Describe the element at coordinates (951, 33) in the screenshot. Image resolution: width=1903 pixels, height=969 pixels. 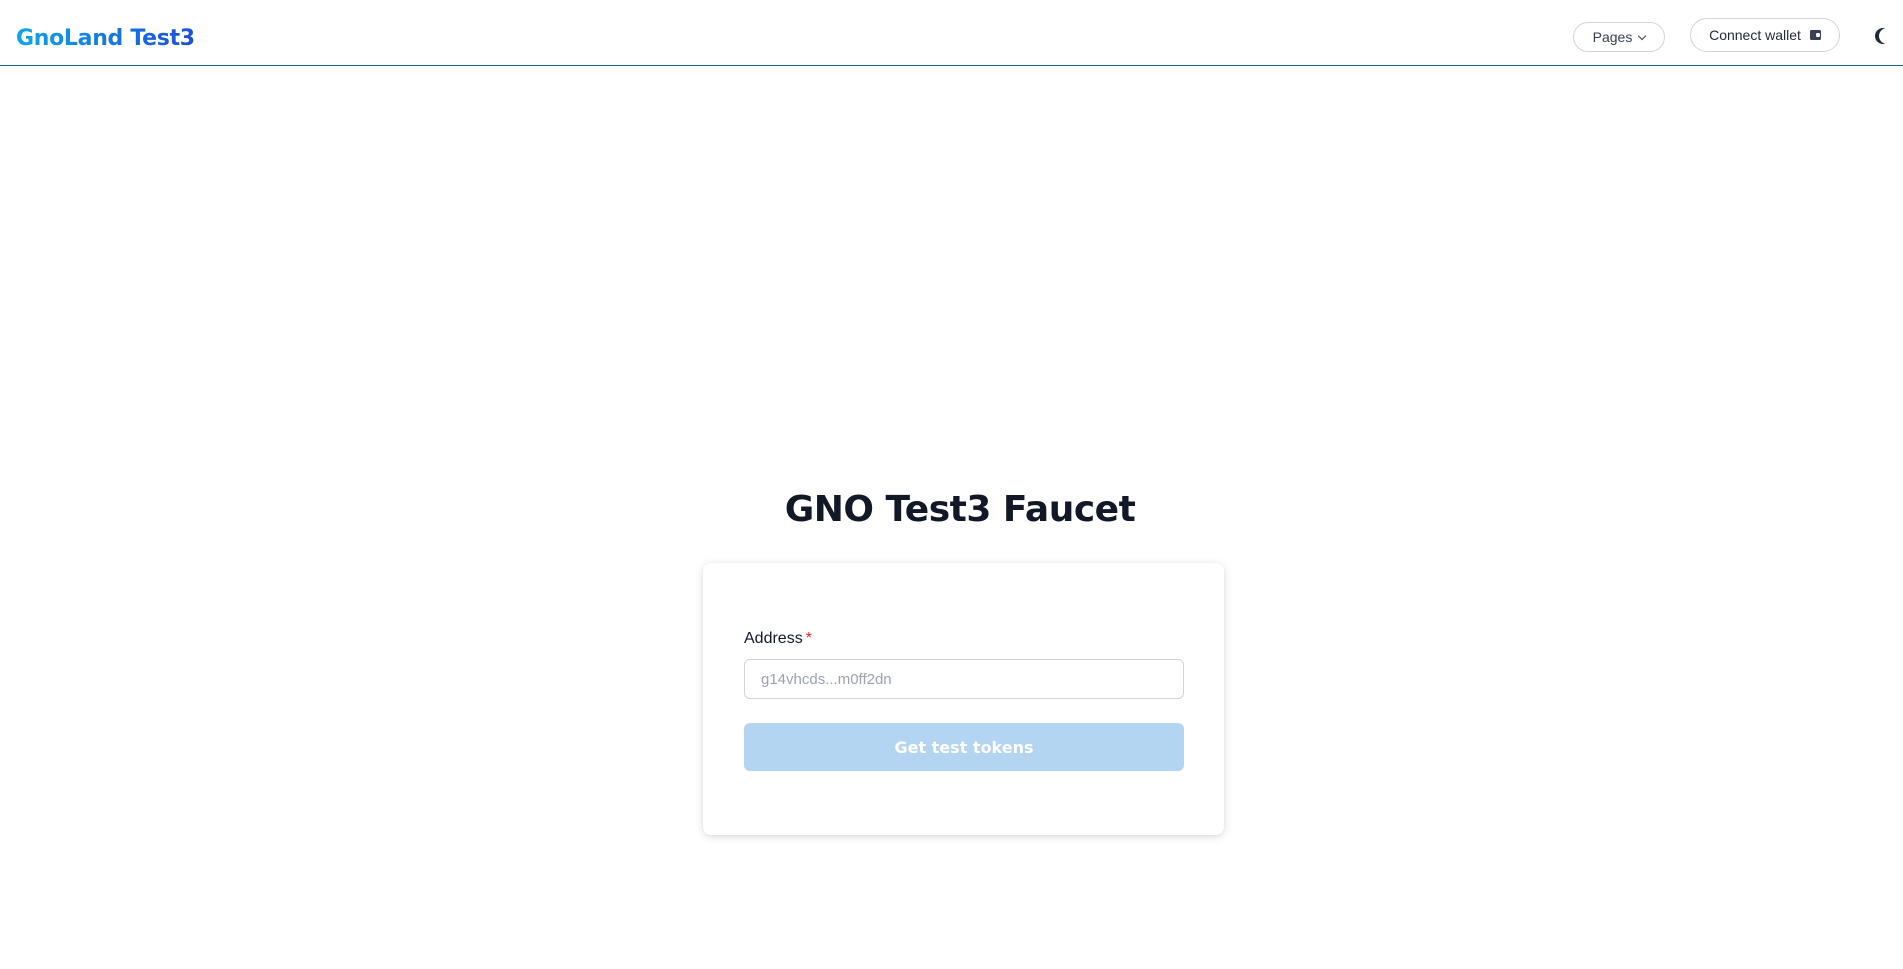
I see `top-navbar: GnoLand Test3 Pages Connect wallet` at that location.